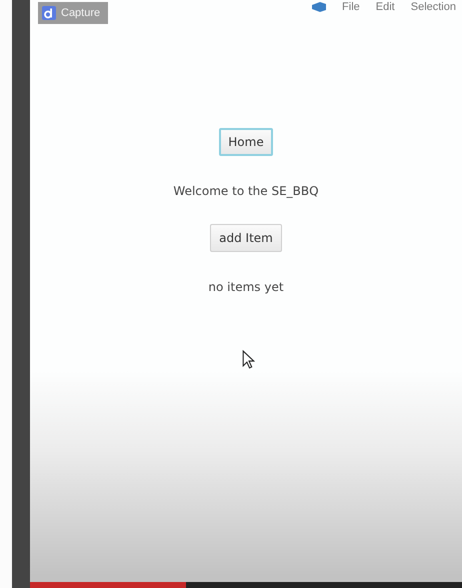 Image resolution: width=462 pixels, height=588 pixels. What do you see at coordinates (246, 238) in the screenshot?
I see `add-item-button: add Item` at bounding box center [246, 238].